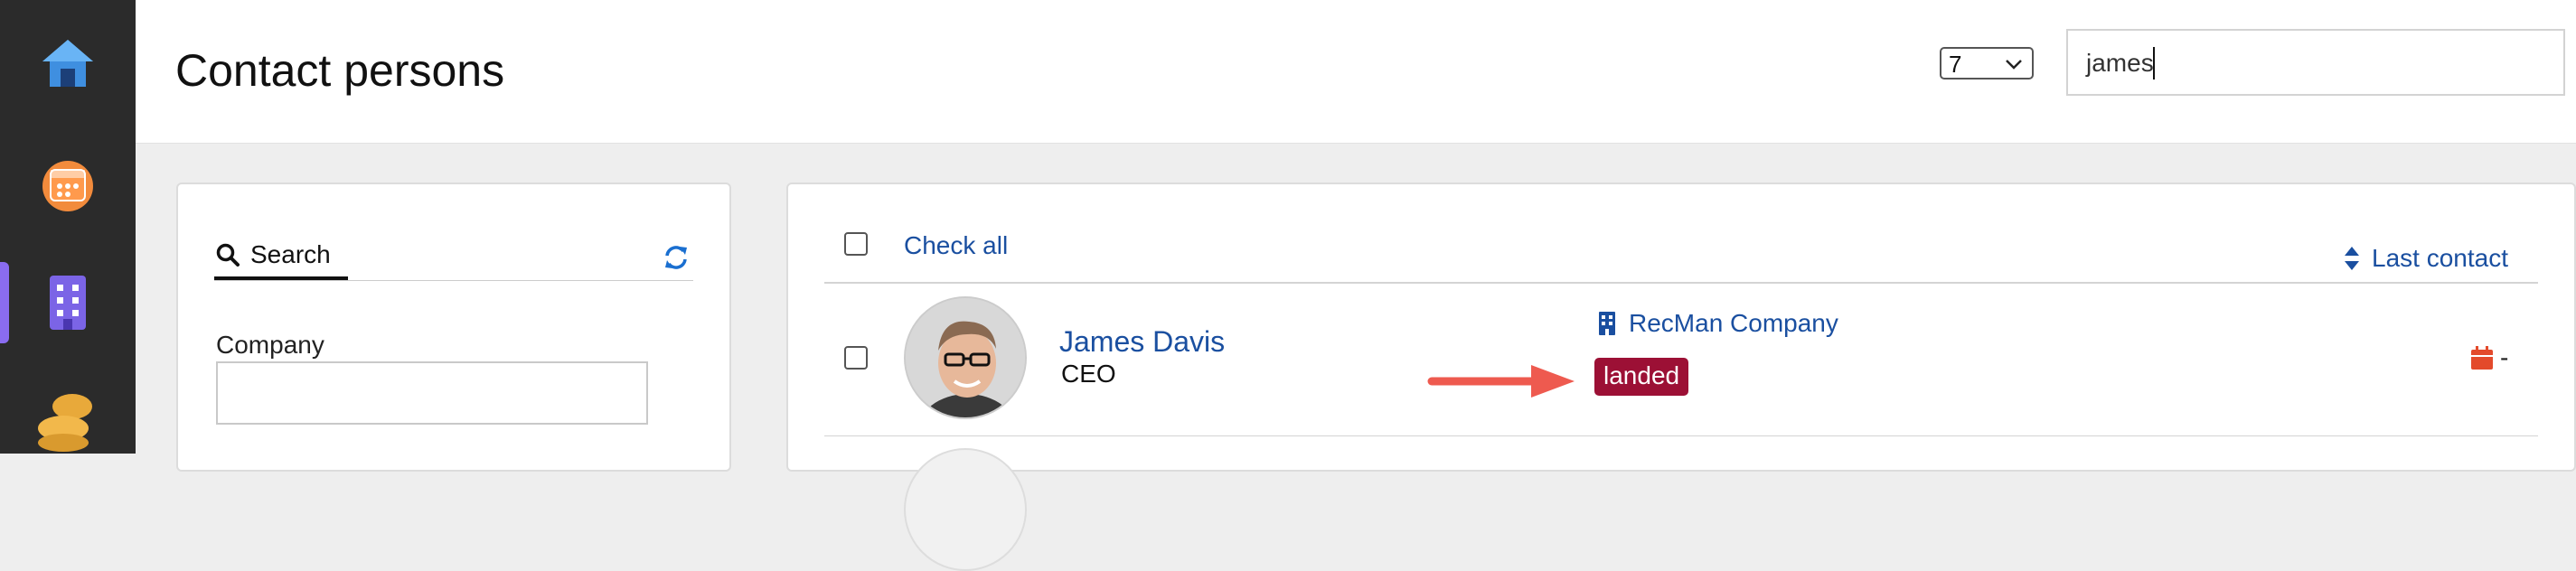 Image resolution: width=2576 pixels, height=571 pixels. Describe the element at coordinates (453, 327) in the screenshot. I see `filter-panel: Search Company` at that location.